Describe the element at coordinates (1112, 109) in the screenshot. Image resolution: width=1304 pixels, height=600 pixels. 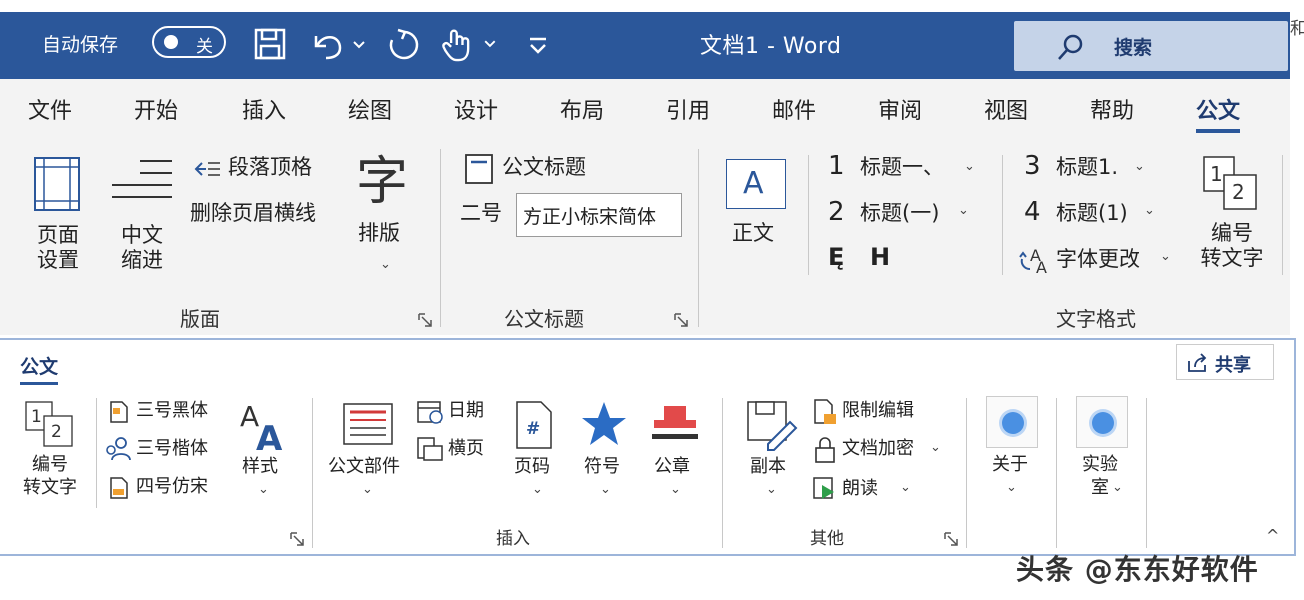
I see `tab-help: 帮助` at that location.